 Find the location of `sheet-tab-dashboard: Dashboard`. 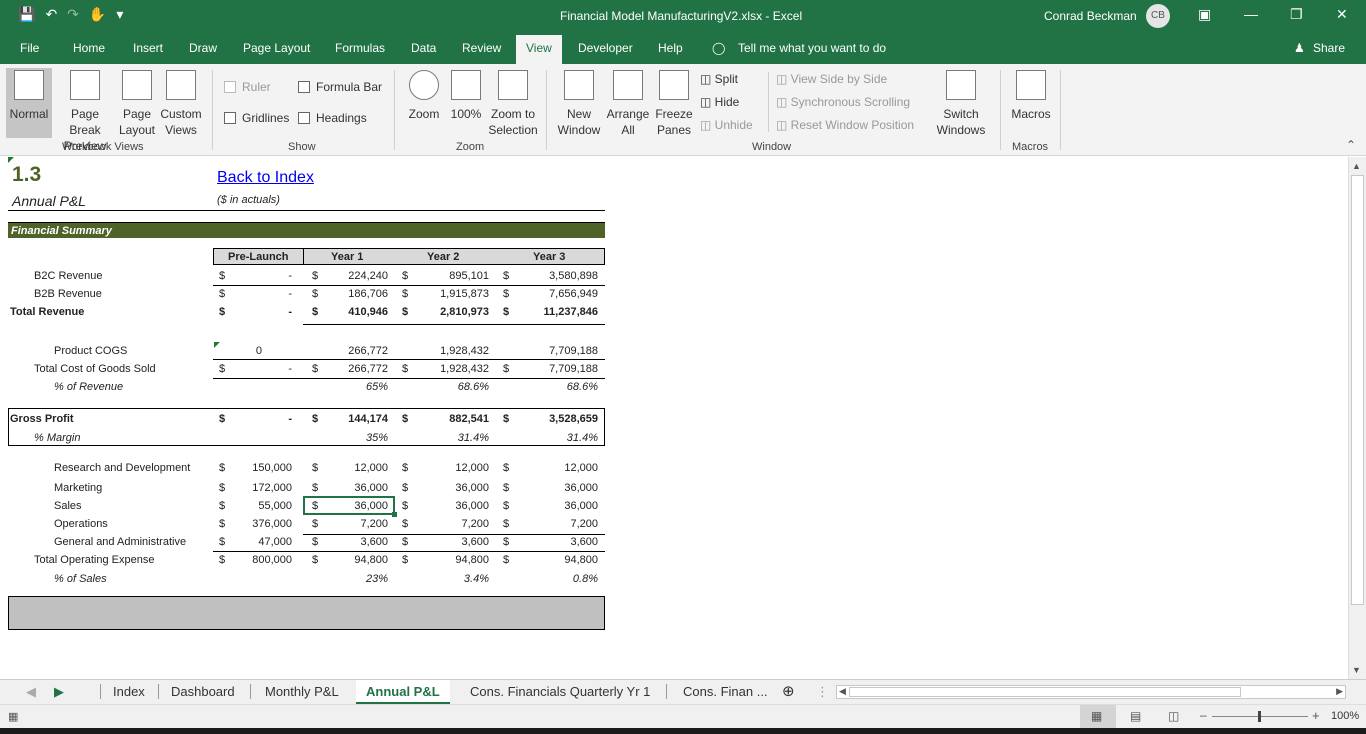

sheet-tab-dashboard: Dashboard is located at coordinates (196, 691).